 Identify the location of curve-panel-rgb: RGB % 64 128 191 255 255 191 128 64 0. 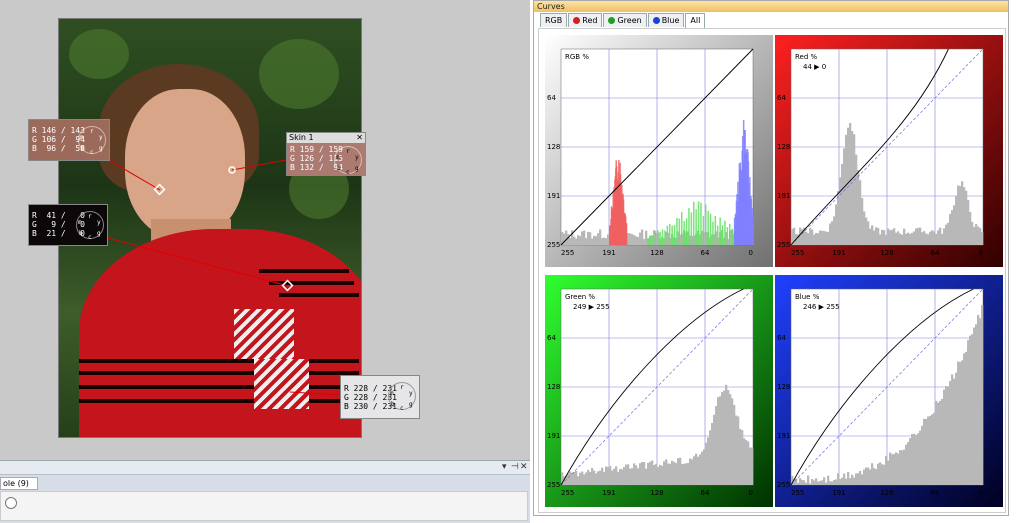
(659, 151).